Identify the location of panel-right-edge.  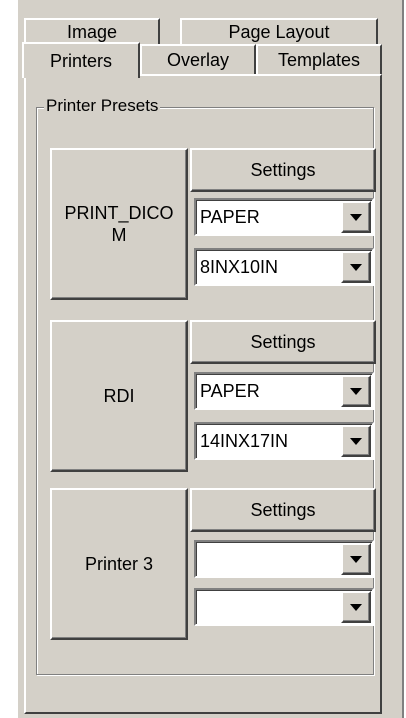
(403, 359).